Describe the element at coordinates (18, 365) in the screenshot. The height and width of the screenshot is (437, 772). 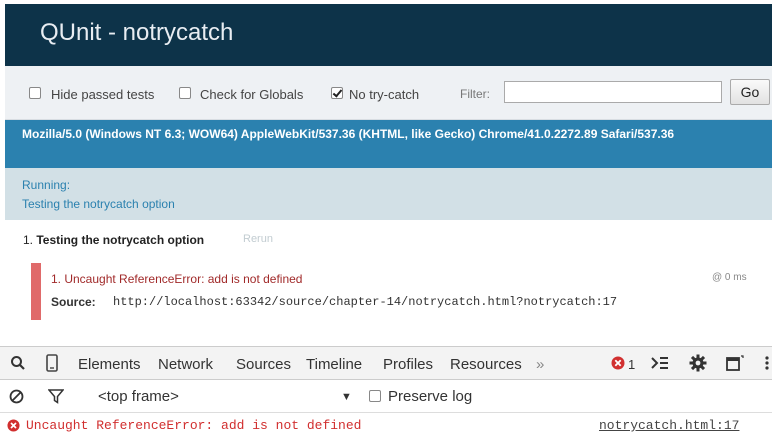
I see `search-icon` at that location.